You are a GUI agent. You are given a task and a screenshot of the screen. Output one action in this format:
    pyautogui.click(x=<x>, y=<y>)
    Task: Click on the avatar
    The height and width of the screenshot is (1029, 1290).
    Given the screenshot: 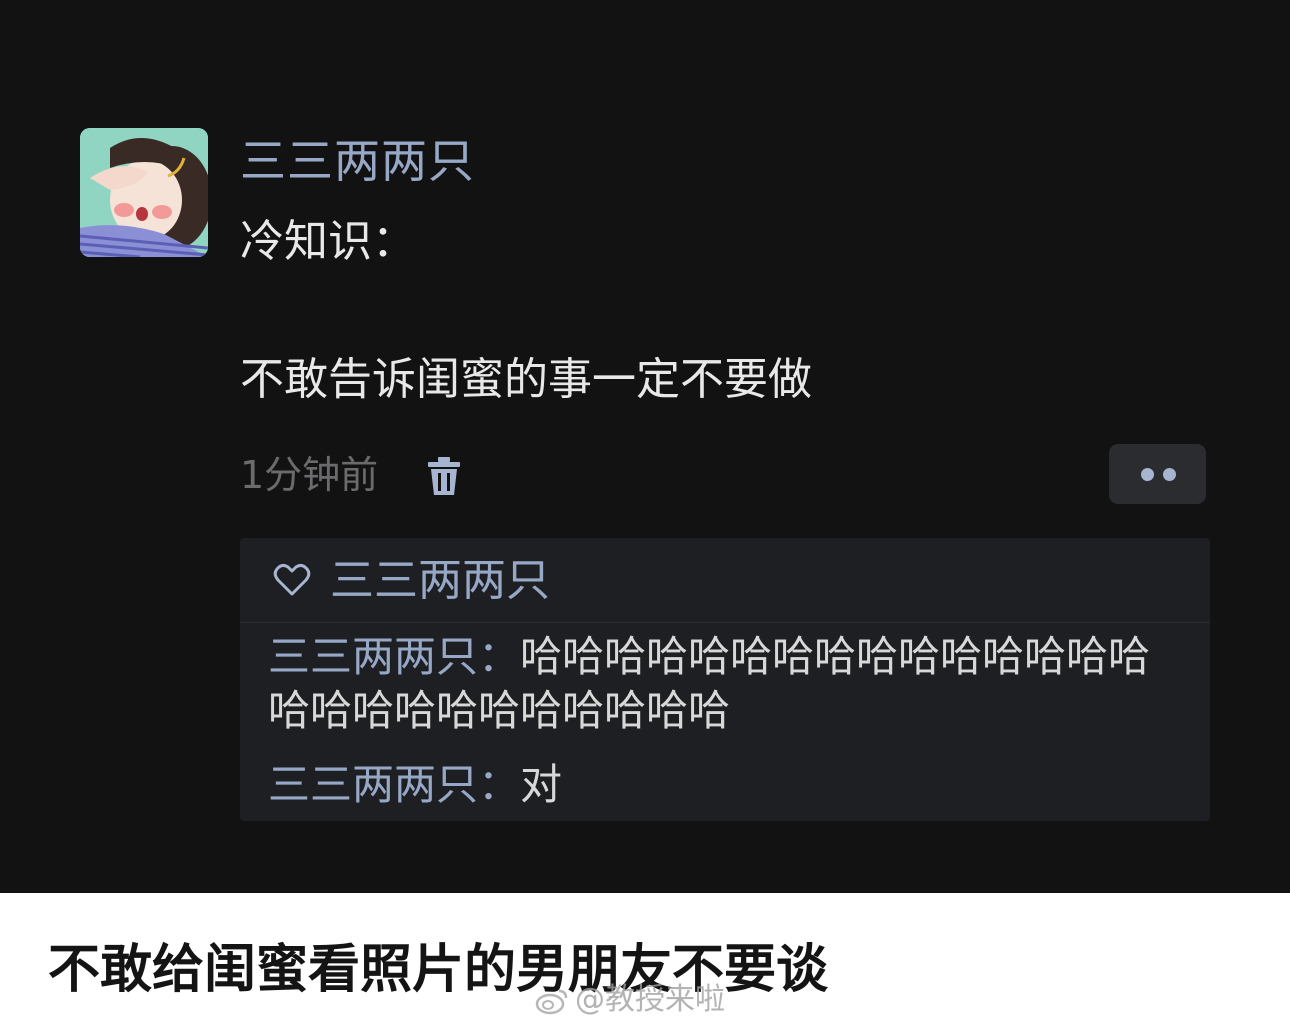 What is the action you would take?
    pyautogui.click(x=144, y=192)
    